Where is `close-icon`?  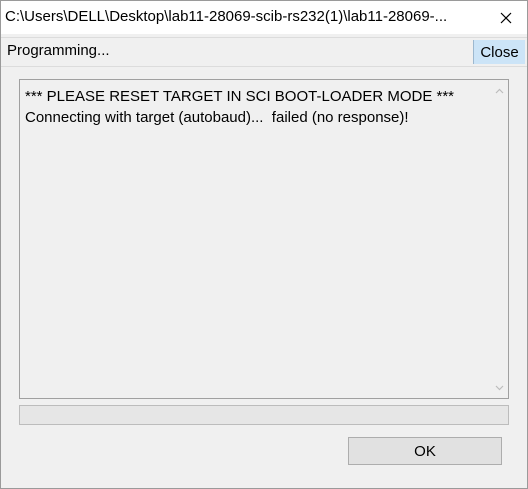
close-icon is located at coordinates (506, 17).